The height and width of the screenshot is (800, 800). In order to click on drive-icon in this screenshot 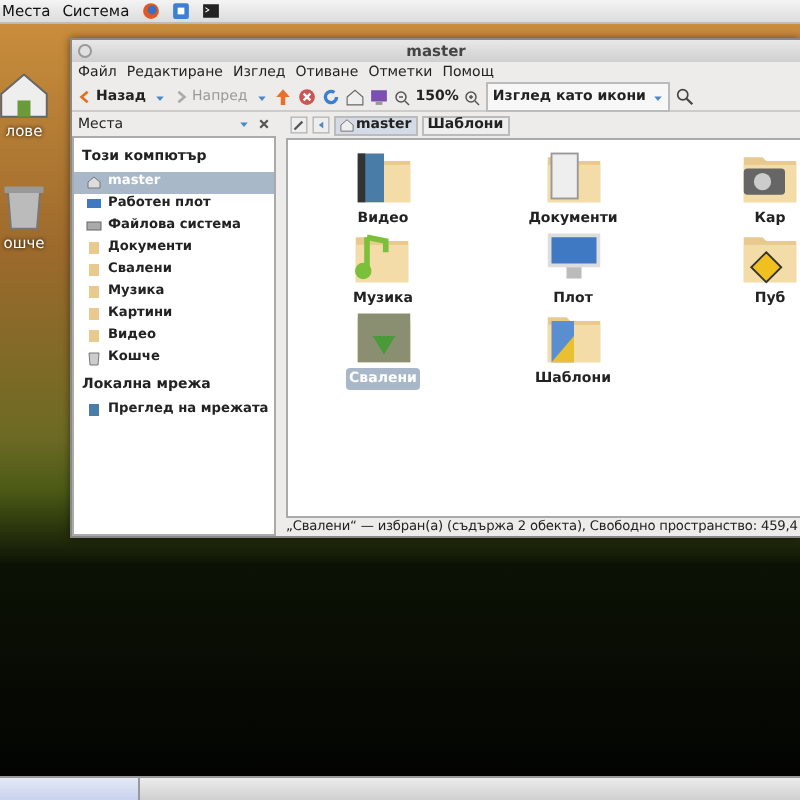, I will do `click(94, 226)`.